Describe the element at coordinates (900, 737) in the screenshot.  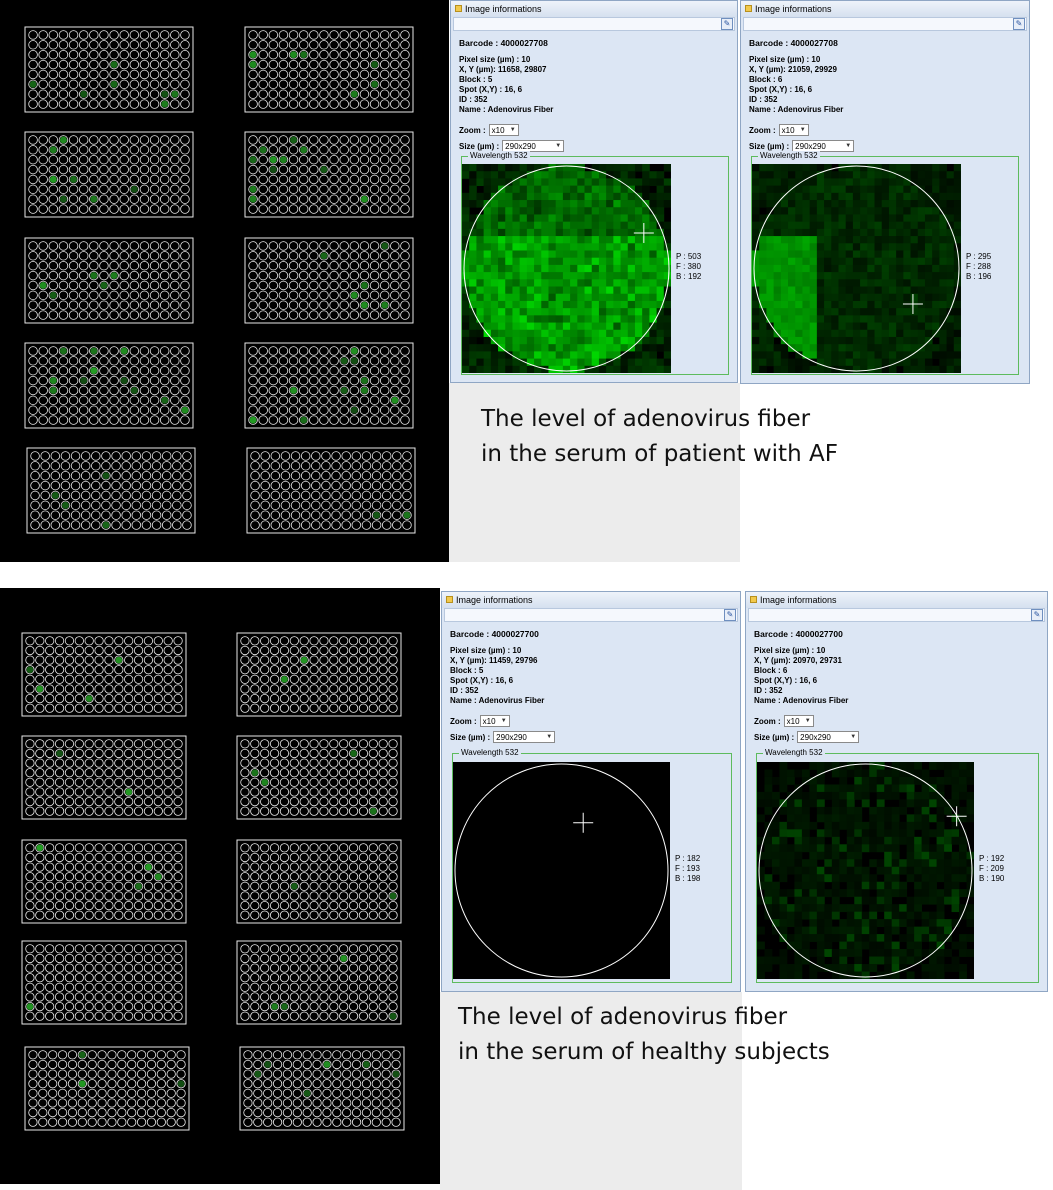
I see `size-row: Size (µm) : 290x290 ▼` at that location.